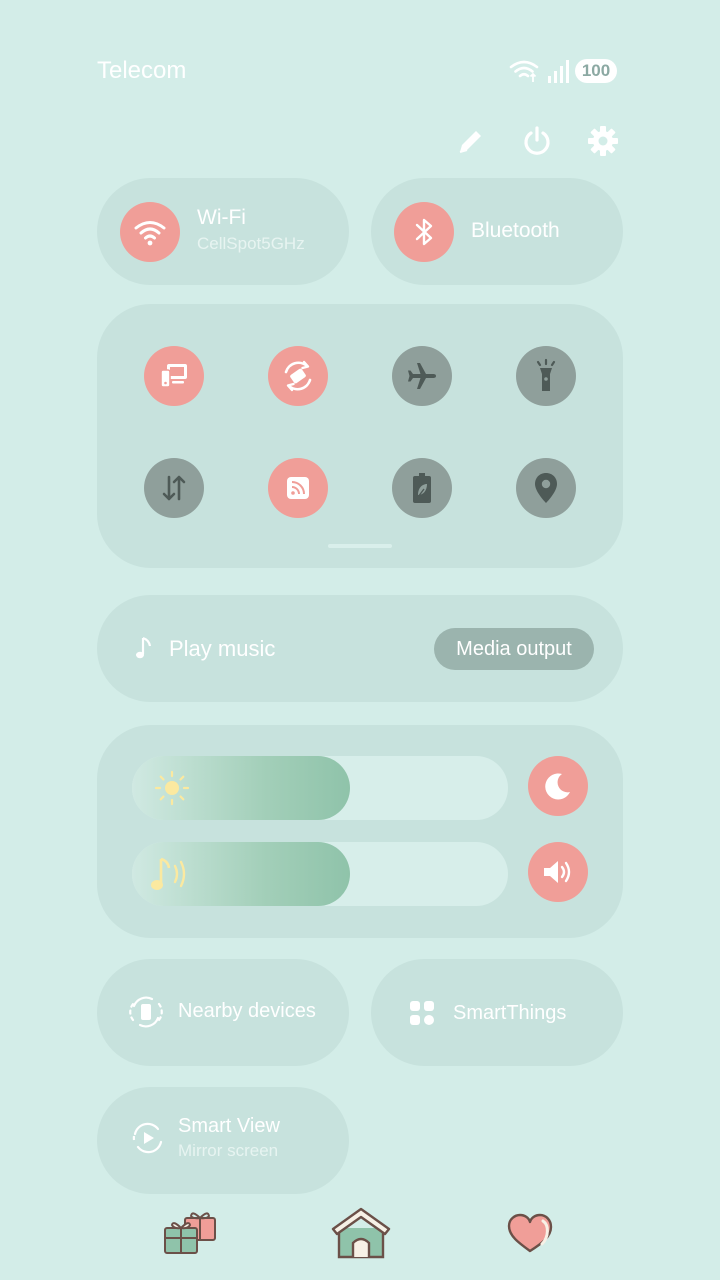 The width and height of the screenshot is (720, 1280). Describe the element at coordinates (537, 141) in the screenshot. I see `power-icon` at that location.